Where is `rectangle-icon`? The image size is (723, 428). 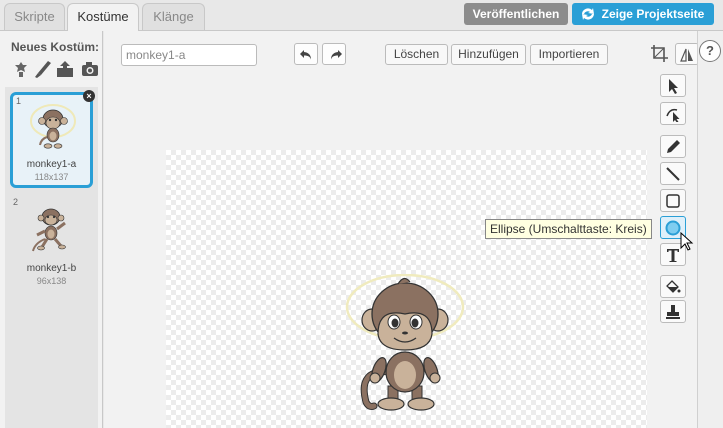 rectangle-icon is located at coordinates (673, 201).